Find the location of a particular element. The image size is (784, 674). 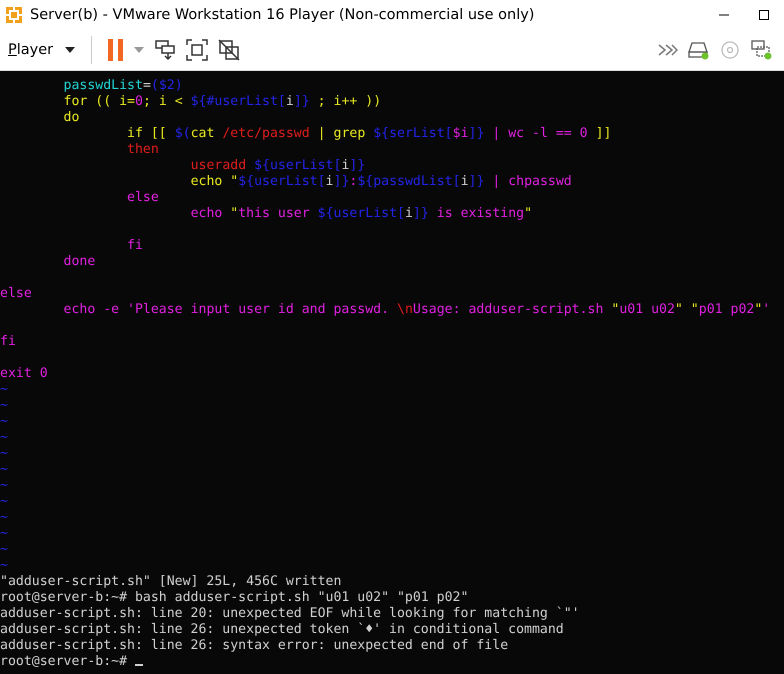

terminal-line: if [[ $(cat /etc/passwd | grep ${serList[$i]} | wc -l == 0 ]] is located at coordinates (369, 134).